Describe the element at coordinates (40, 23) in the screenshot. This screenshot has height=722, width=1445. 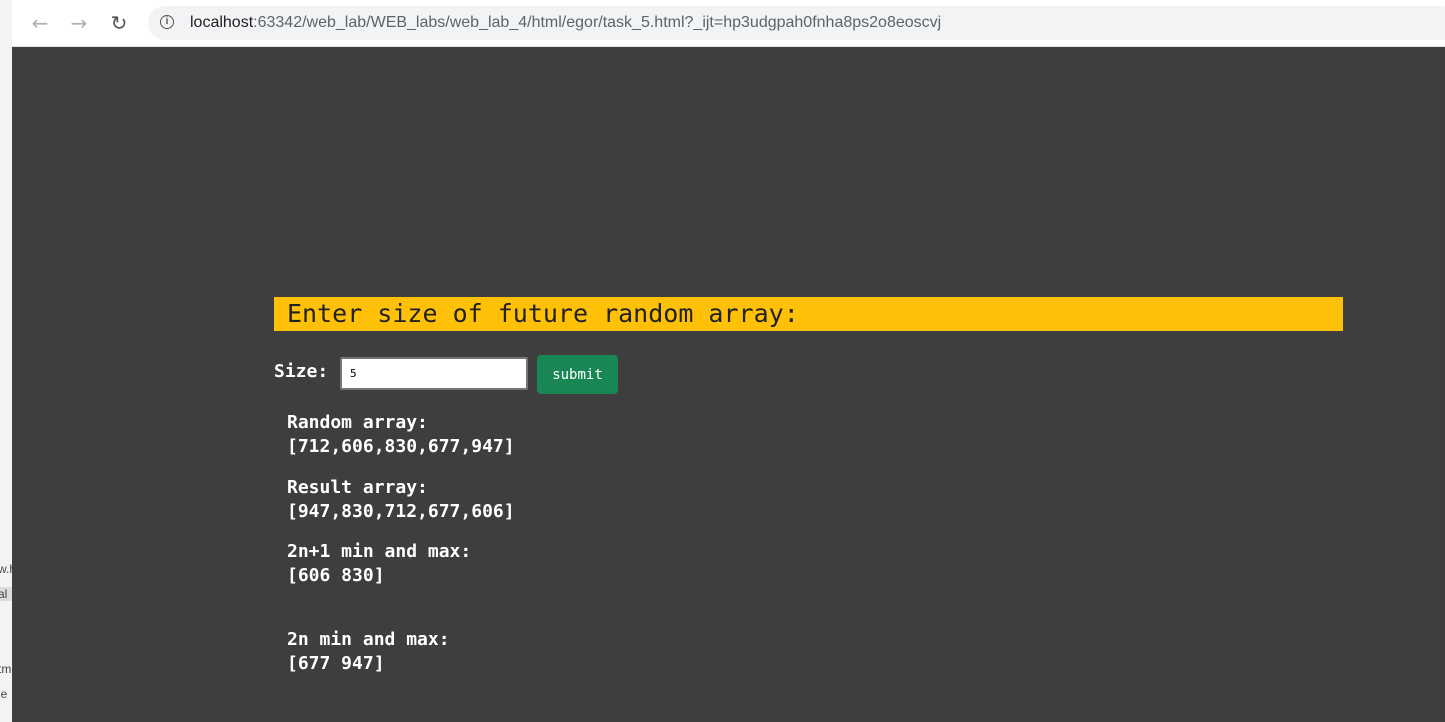
I see `back-arrow-icon: ←` at that location.